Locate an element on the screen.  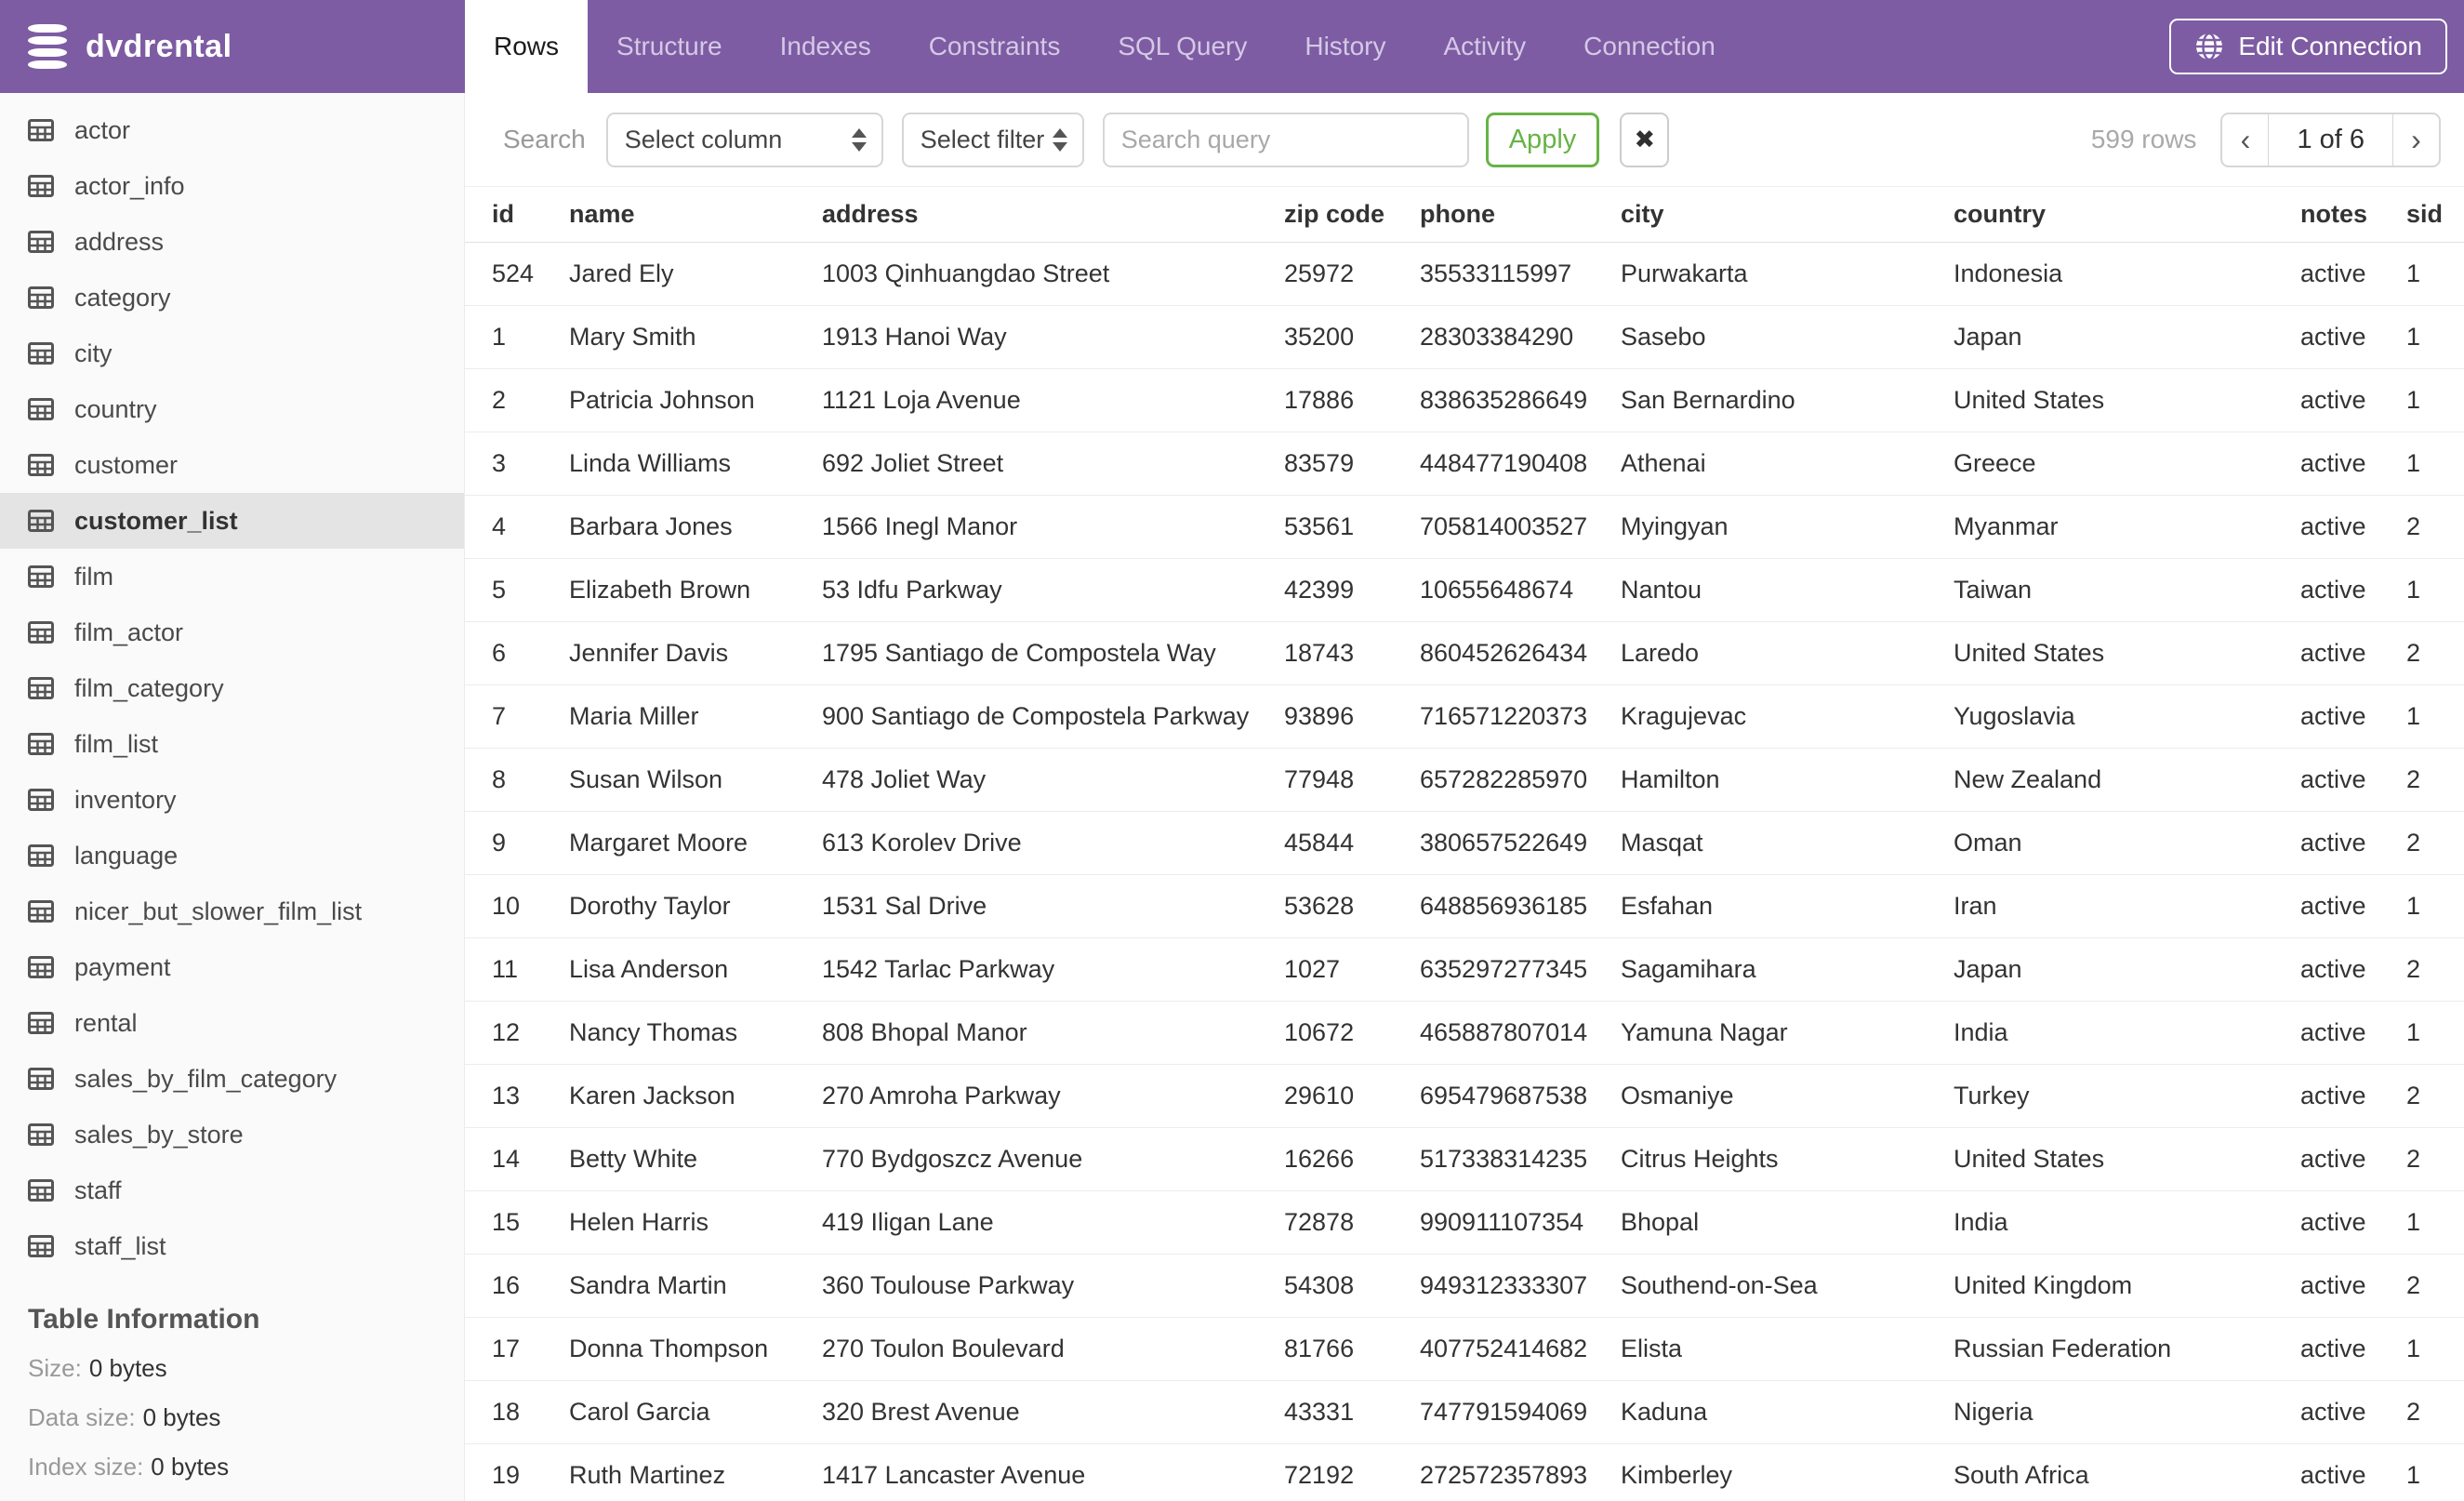
sidebar-table-item: language is located at coordinates (232, 855).